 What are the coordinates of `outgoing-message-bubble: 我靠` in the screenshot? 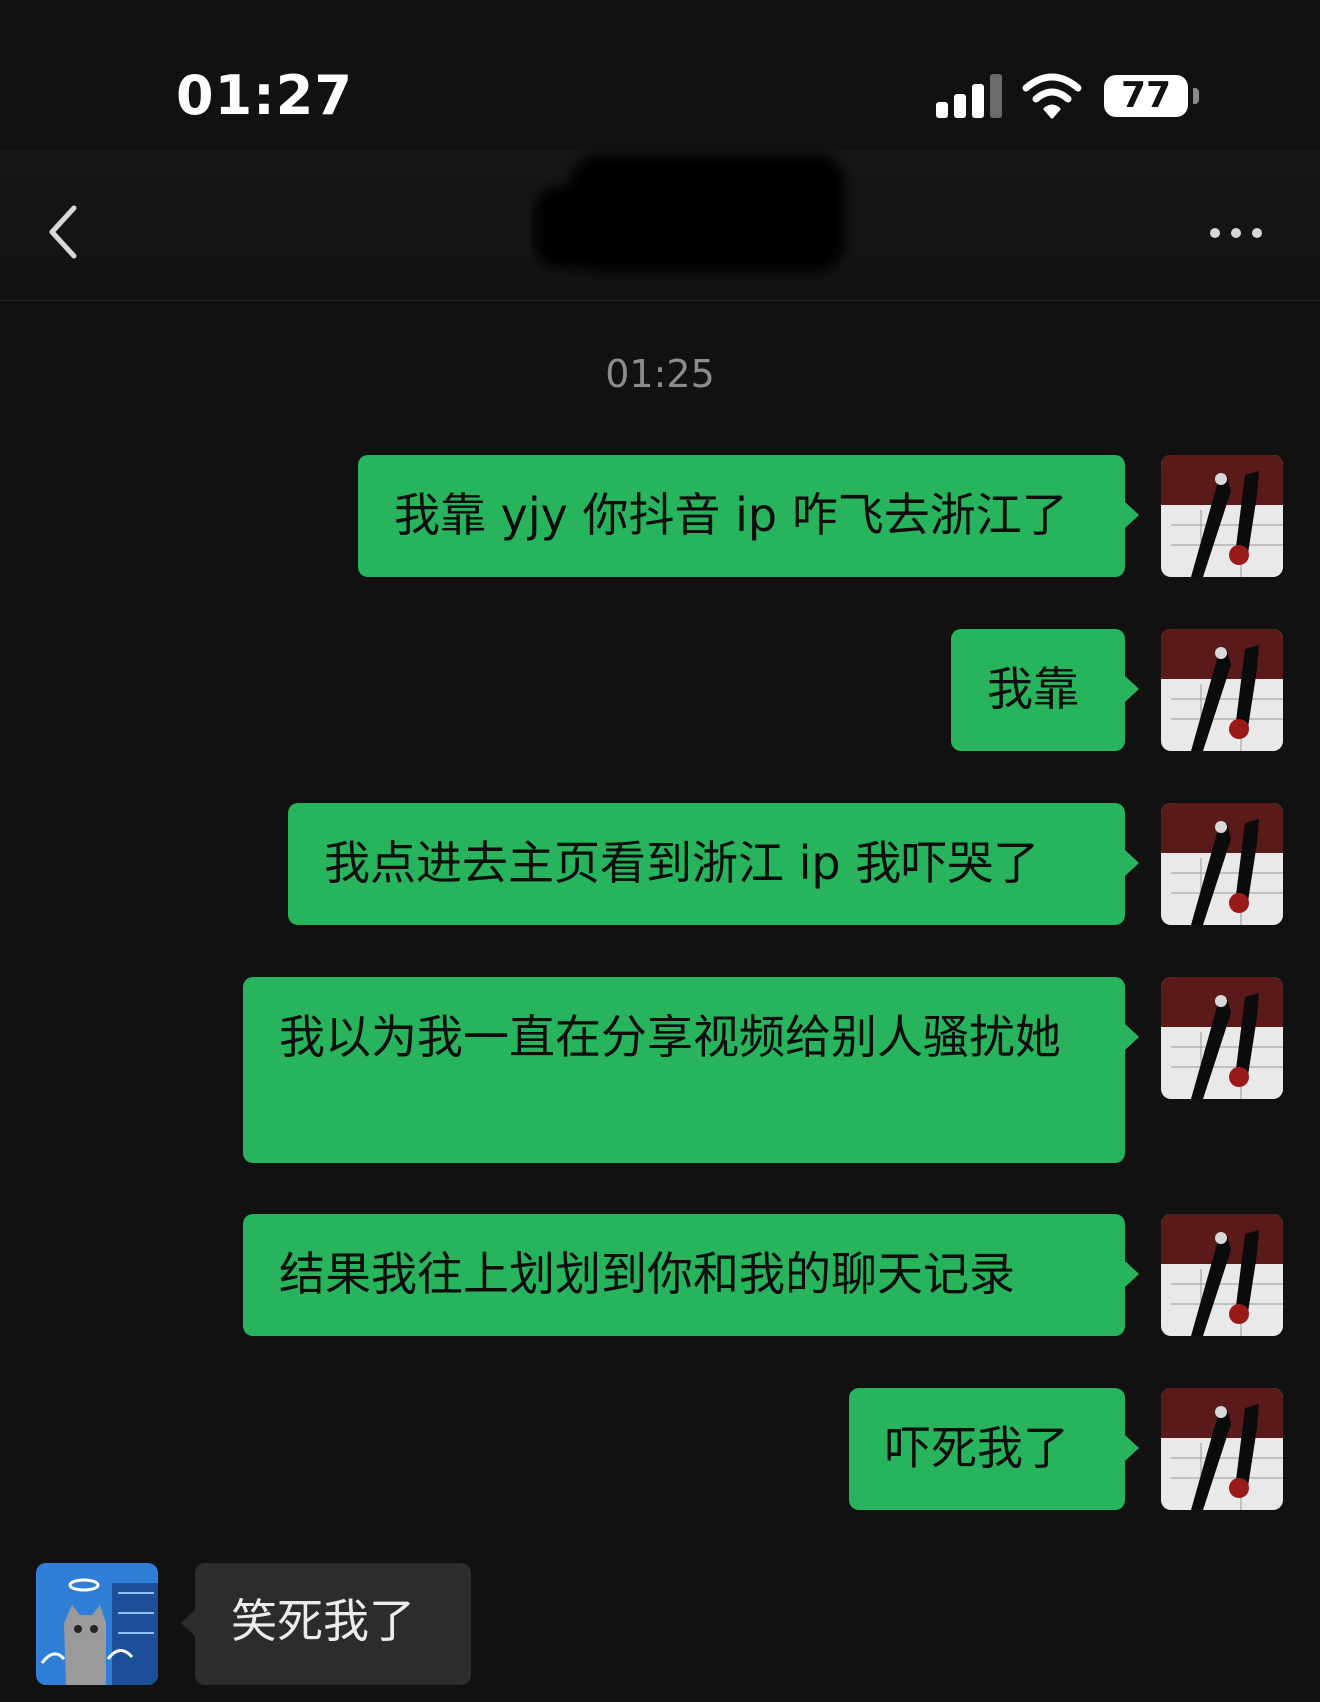 It's located at (1038, 690).